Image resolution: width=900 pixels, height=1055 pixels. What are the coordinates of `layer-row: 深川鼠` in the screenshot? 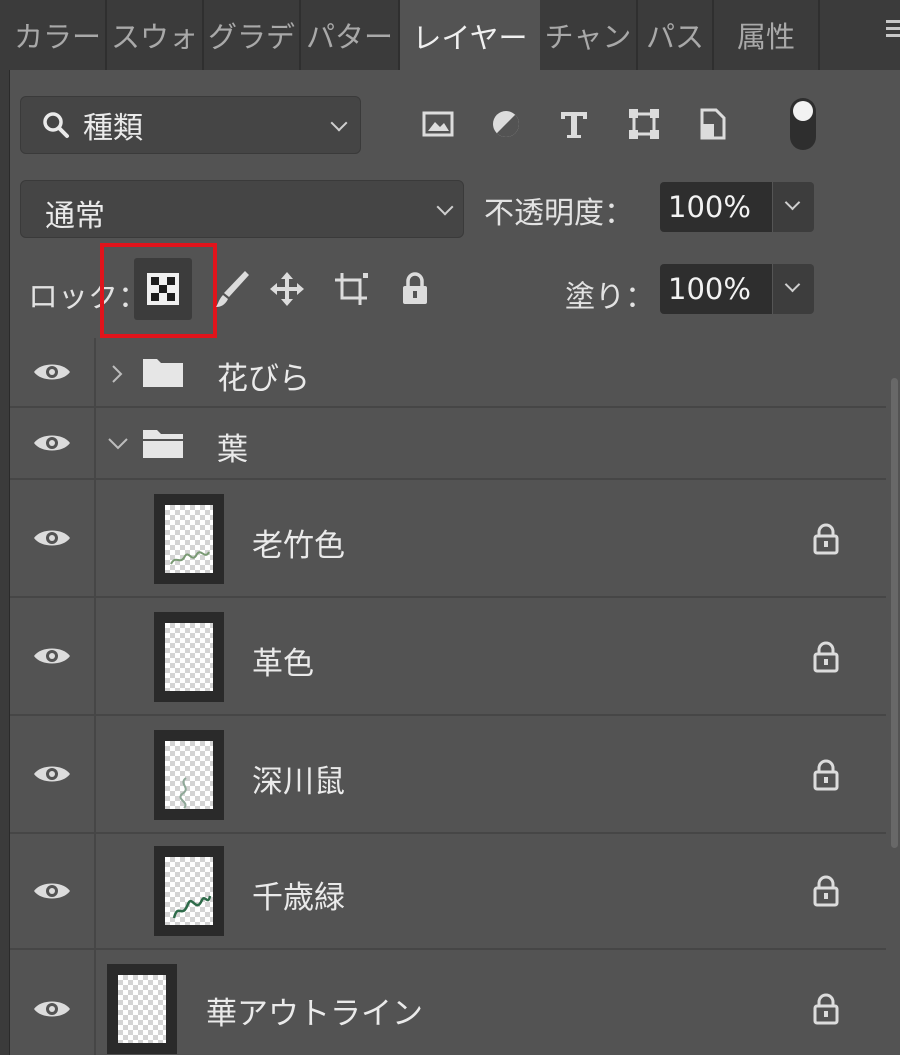 It's located at (448, 775).